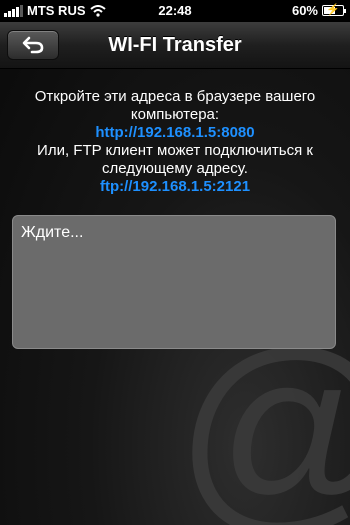  I want to click on navigation-bar: WI-FI Transfer, so click(175, 45).